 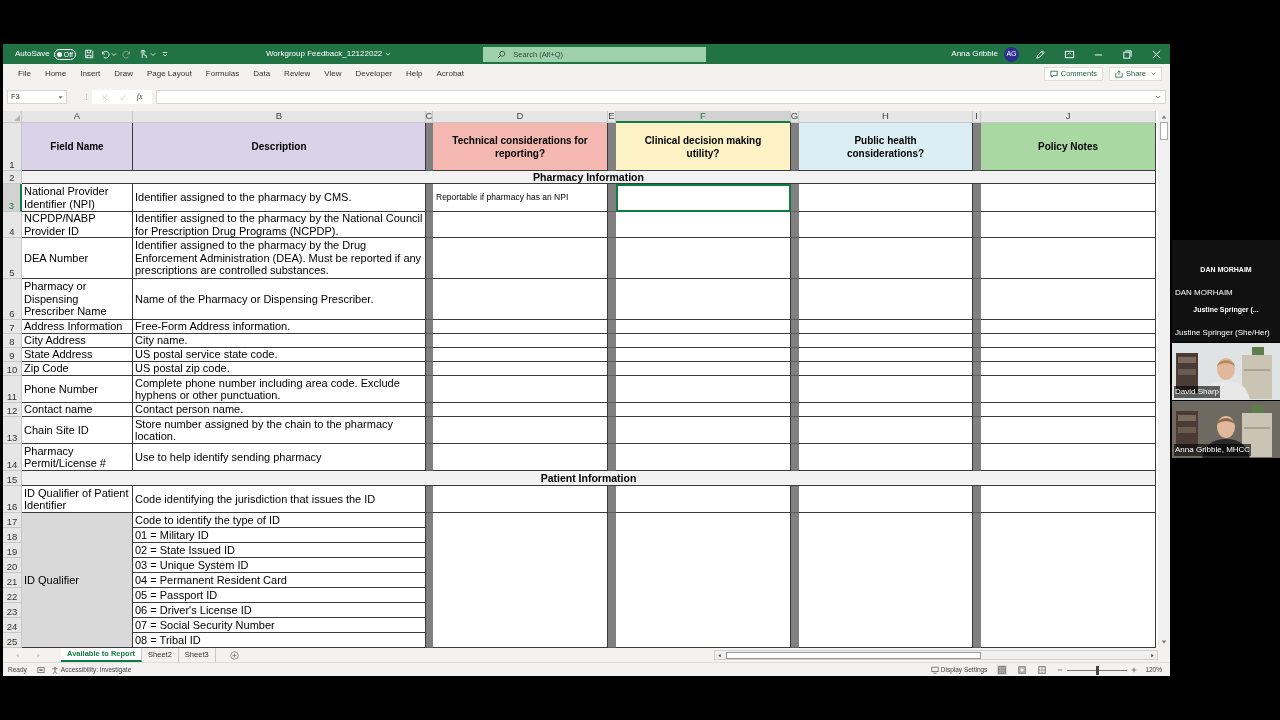 I want to click on redo-icon, so click(x=126, y=54).